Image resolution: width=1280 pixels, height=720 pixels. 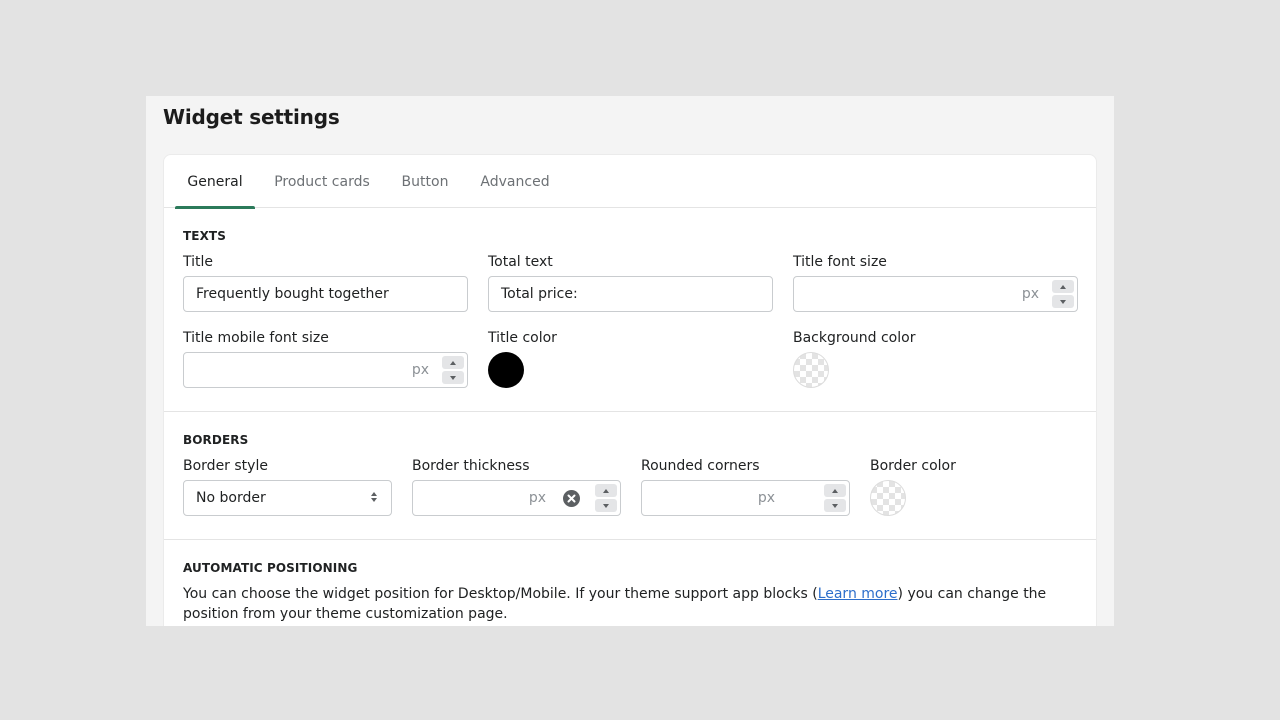 What do you see at coordinates (204, 236) in the screenshot?
I see `texts-section-heading: TEXTS` at bounding box center [204, 236].